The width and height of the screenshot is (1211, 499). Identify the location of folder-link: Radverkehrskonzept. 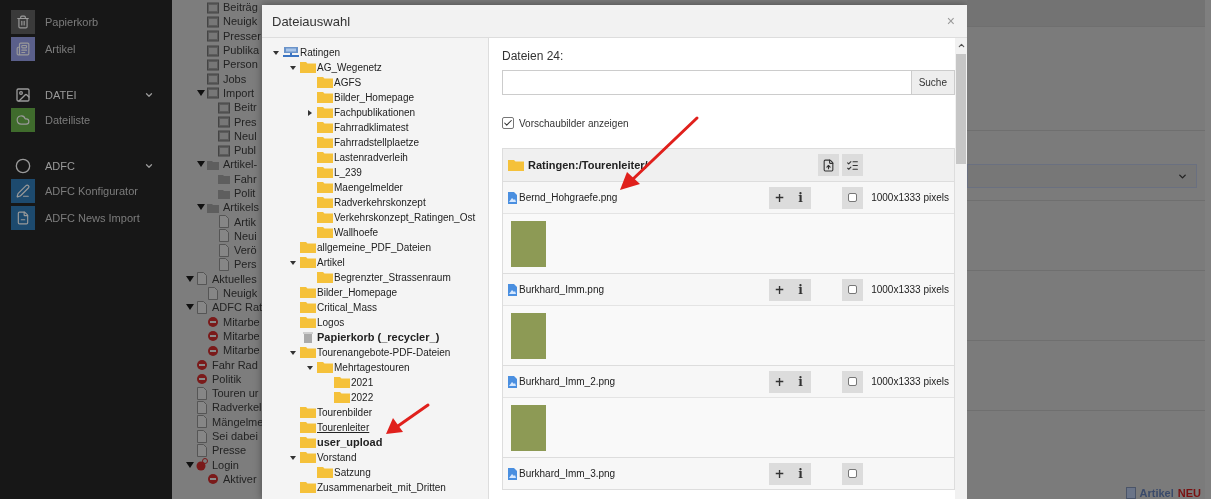
(379, 202).